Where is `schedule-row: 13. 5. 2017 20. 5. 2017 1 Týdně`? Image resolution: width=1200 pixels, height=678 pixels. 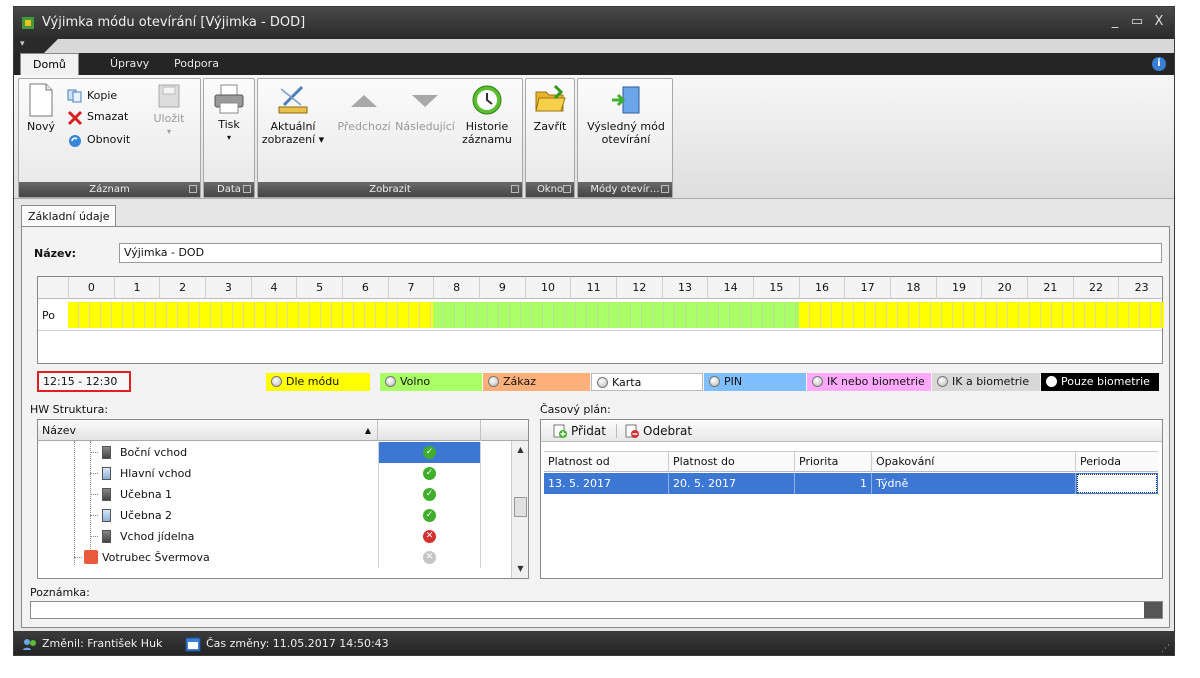
schedule-row: 13. 5. 2017 20. 5. 2017 1 Týdně is located at coordinates (851, 483).